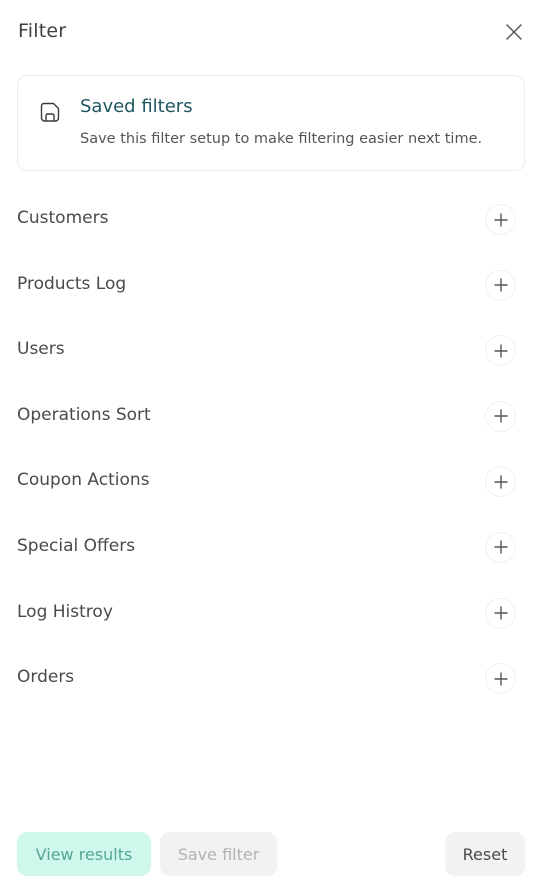 Image resolution: width=537 pixels, height=888 pixels. I want to click on close-button, so click(514, 32).